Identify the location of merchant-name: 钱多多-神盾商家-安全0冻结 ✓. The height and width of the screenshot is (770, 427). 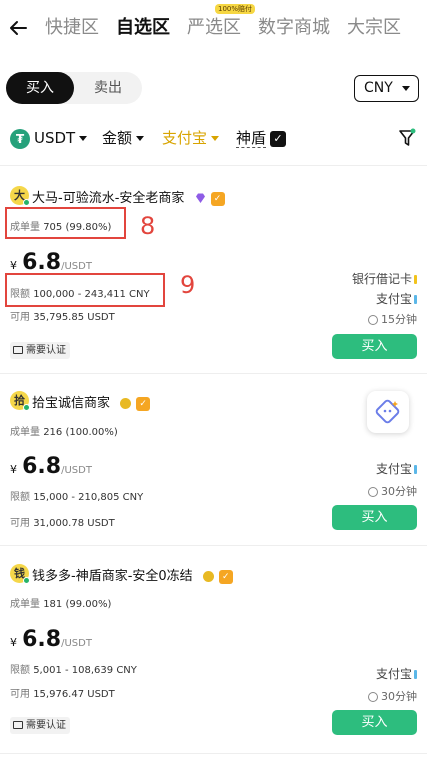
(132, 574).